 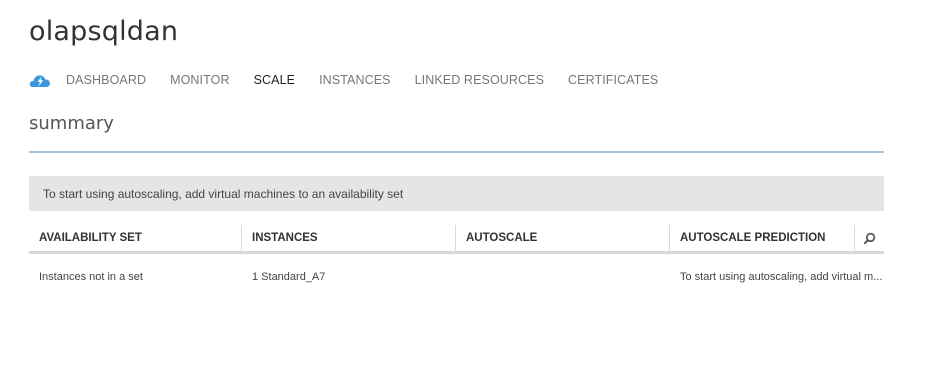 What do you see at coordinates (456, 152) in the screenshot?
I see `section-divider` at bounding box center [456, 152].